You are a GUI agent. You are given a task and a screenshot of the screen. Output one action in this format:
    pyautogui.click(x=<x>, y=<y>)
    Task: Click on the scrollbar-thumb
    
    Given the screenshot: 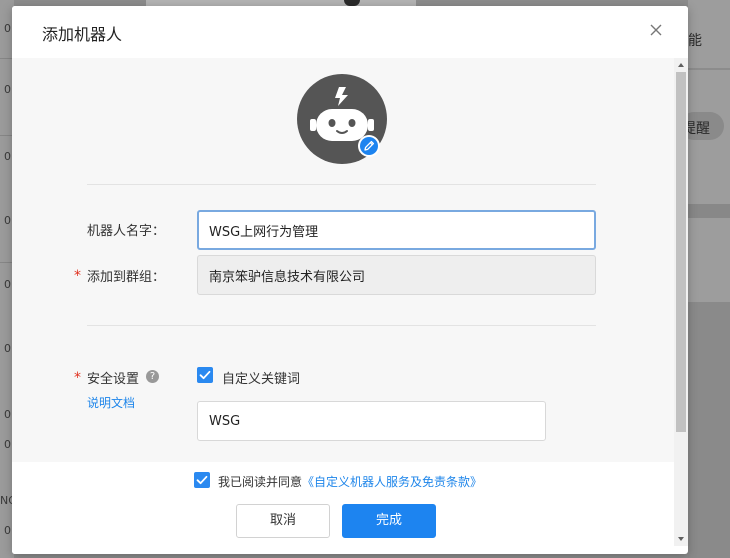 What is the action you would take?
    pyautogui.click(x=681, y=252)
    